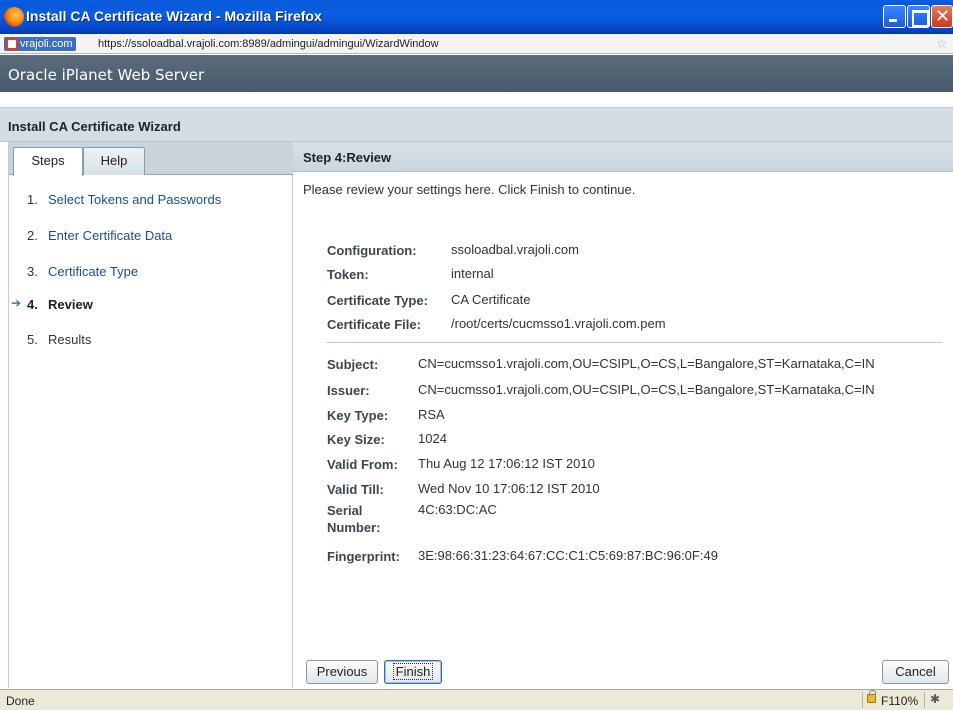 The width and height of the screenshot is (953, 710). I want to click on finish-label: Finish, so click(413, 671).